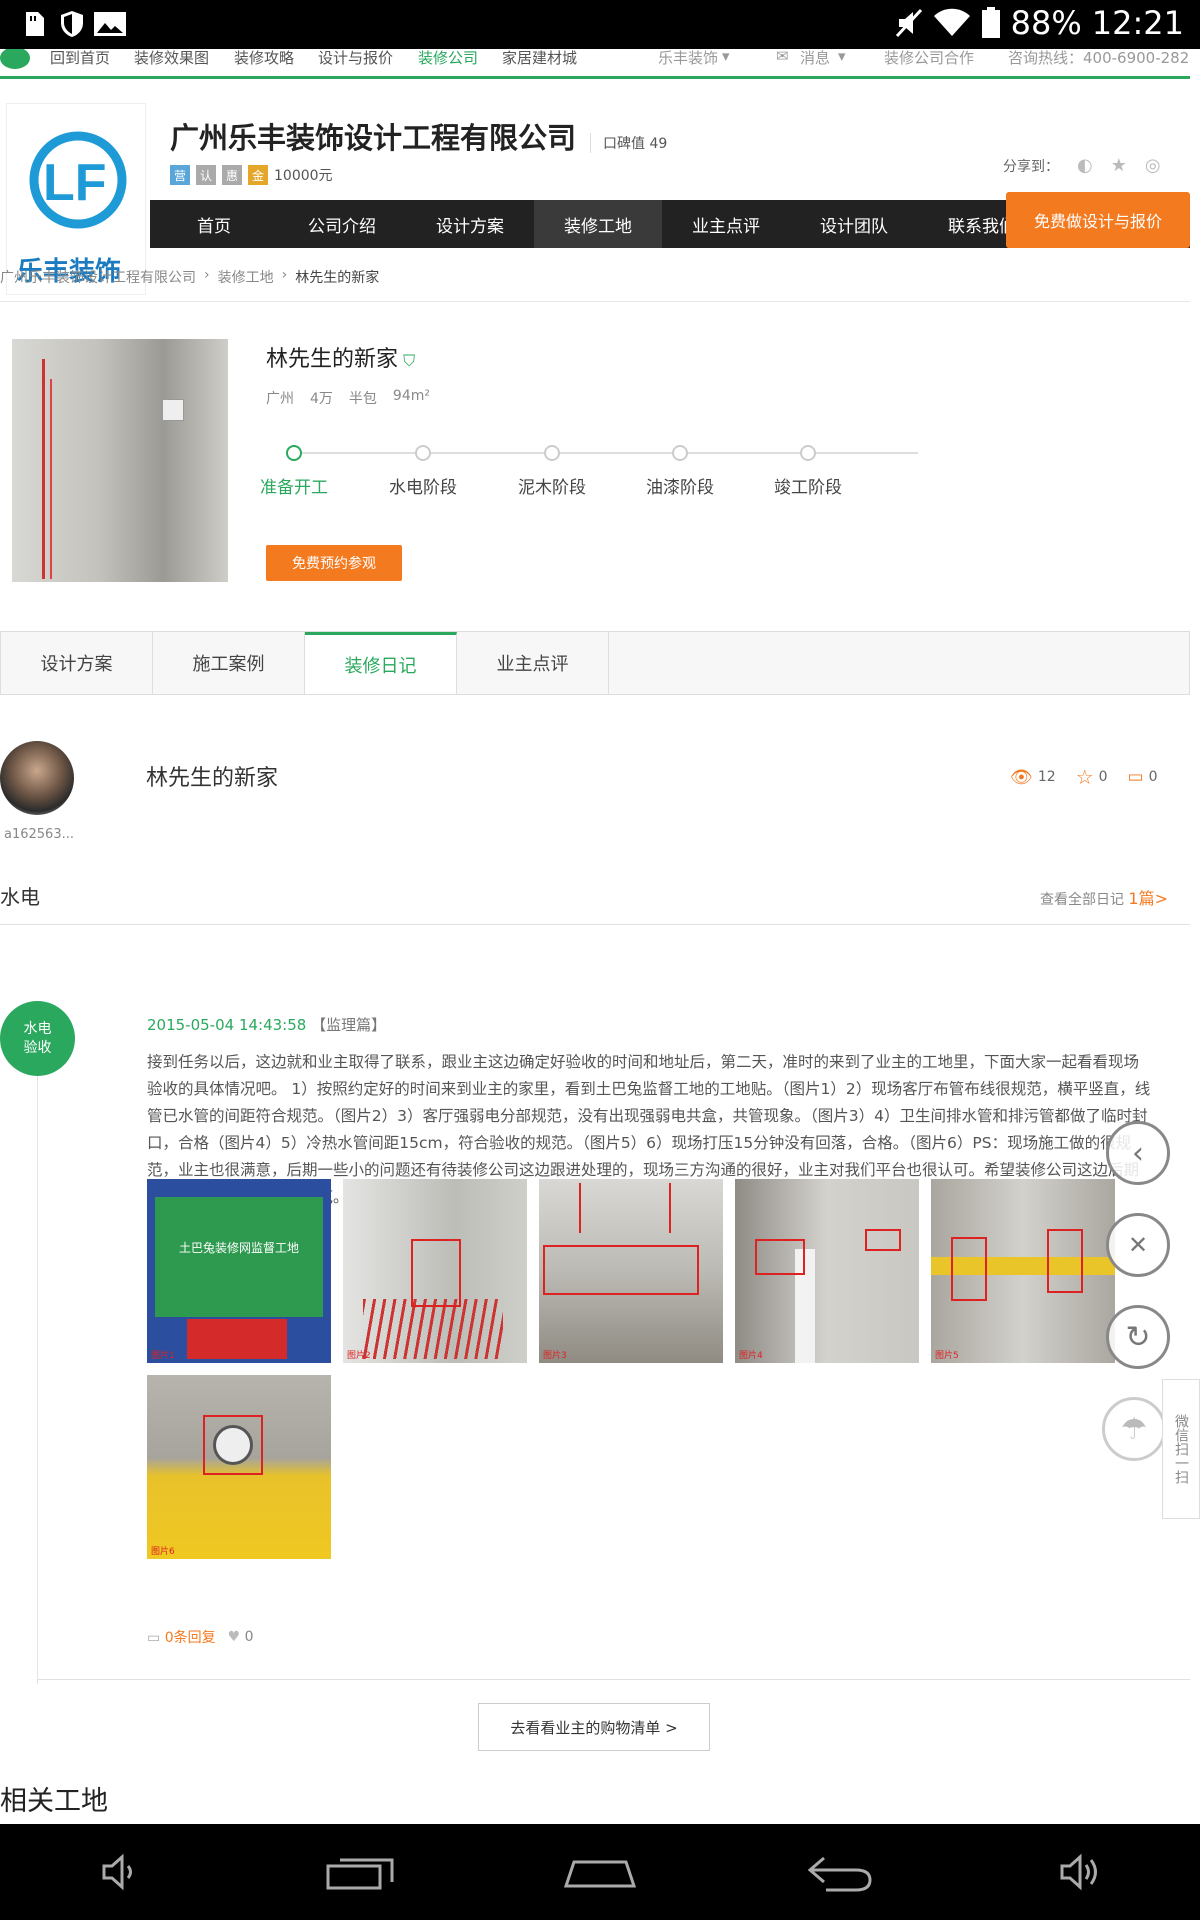  I want to click on volume-up-button, so click(1080, 1872).